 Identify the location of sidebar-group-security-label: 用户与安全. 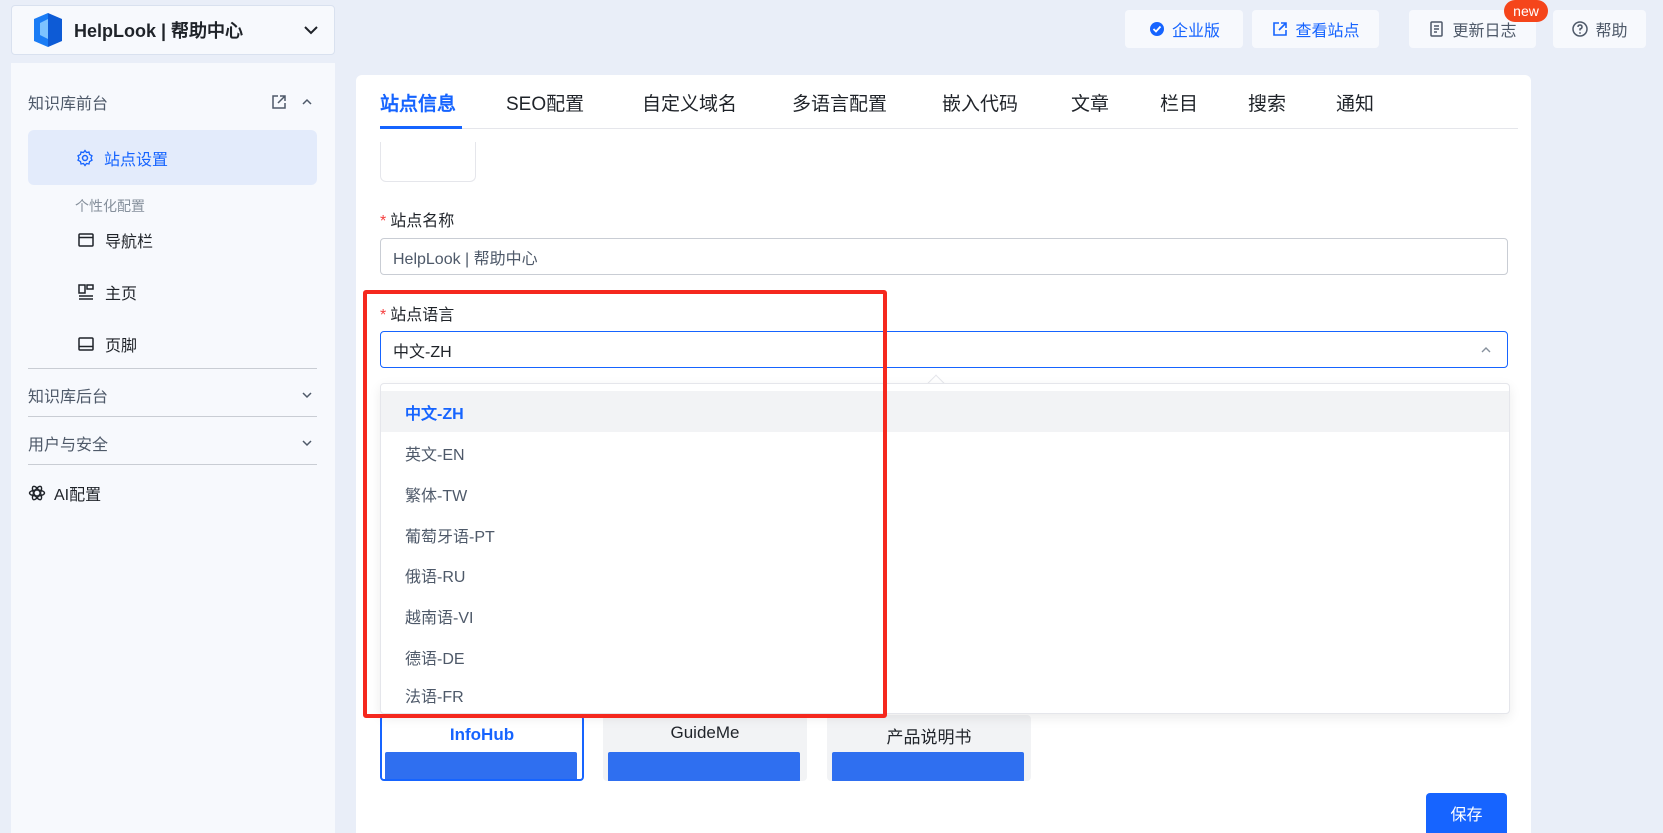
(68, 445).